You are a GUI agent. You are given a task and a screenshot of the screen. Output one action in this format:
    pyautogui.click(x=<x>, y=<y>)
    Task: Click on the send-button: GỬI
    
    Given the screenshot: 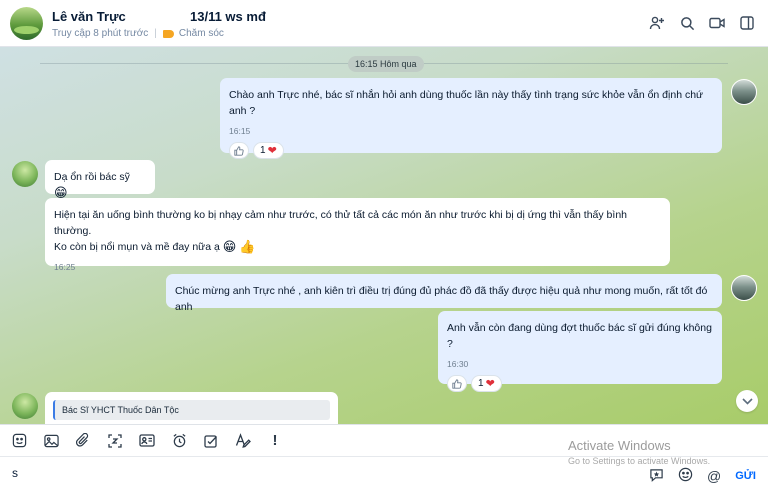 What is the action you would take?
    pyautogui.click(x=745, y=476)
    